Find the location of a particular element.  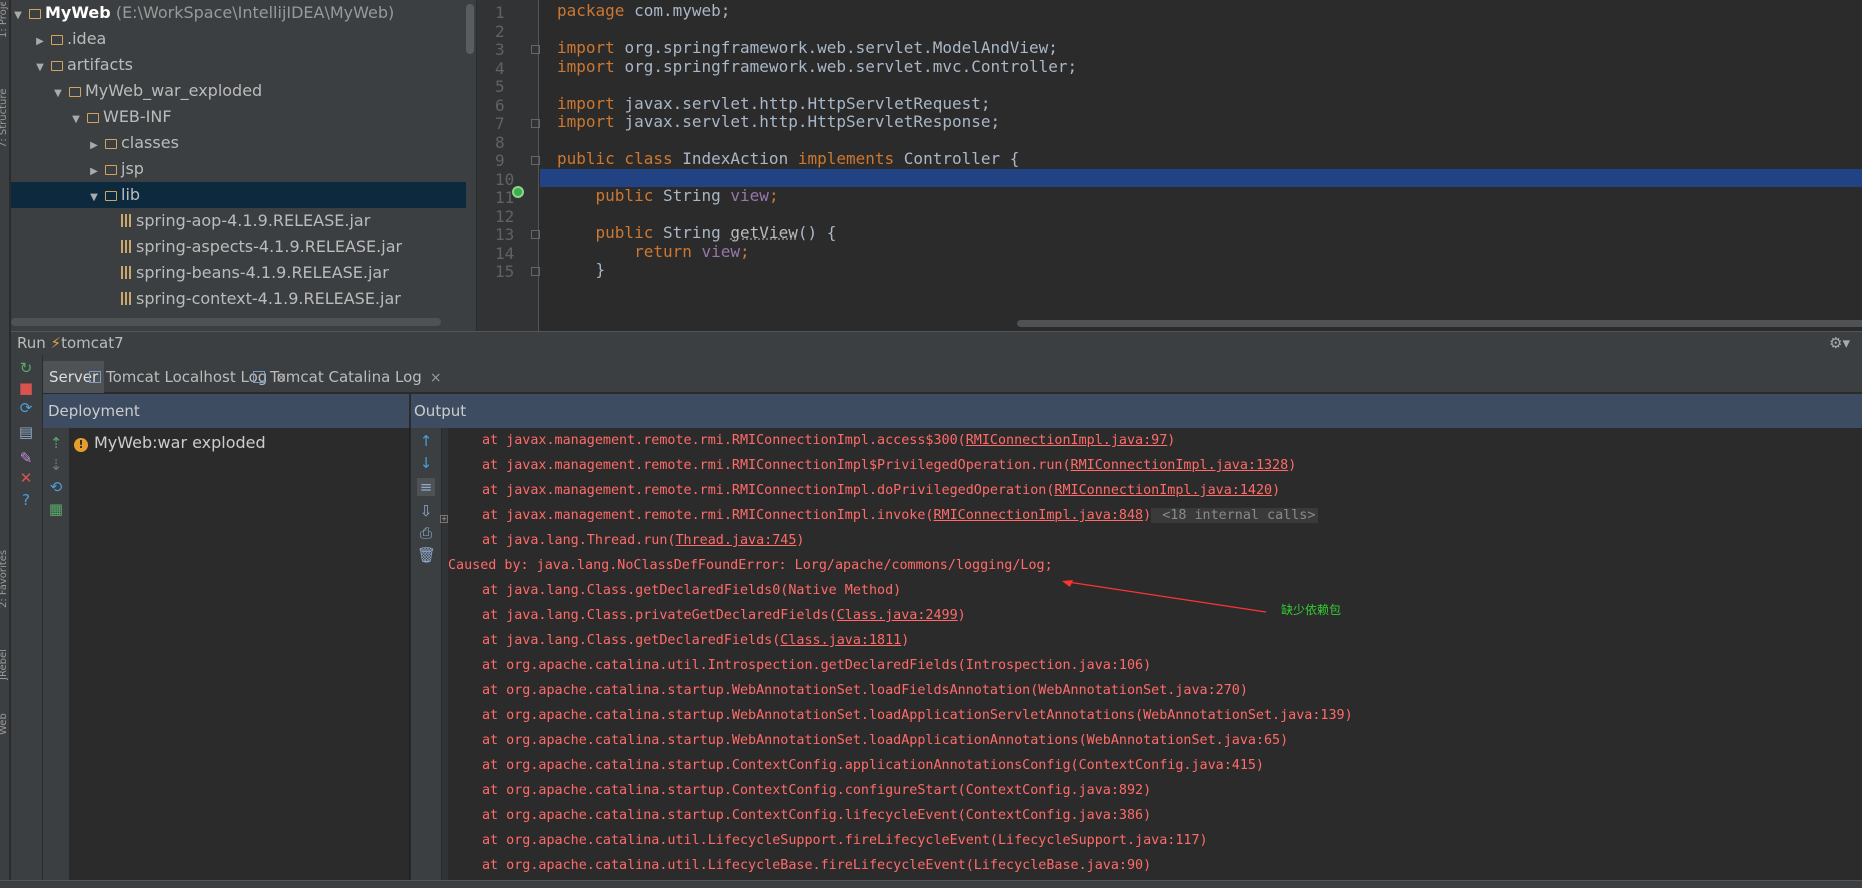

up-arrow-icon: ↑ is located at coordinates (426, 441).